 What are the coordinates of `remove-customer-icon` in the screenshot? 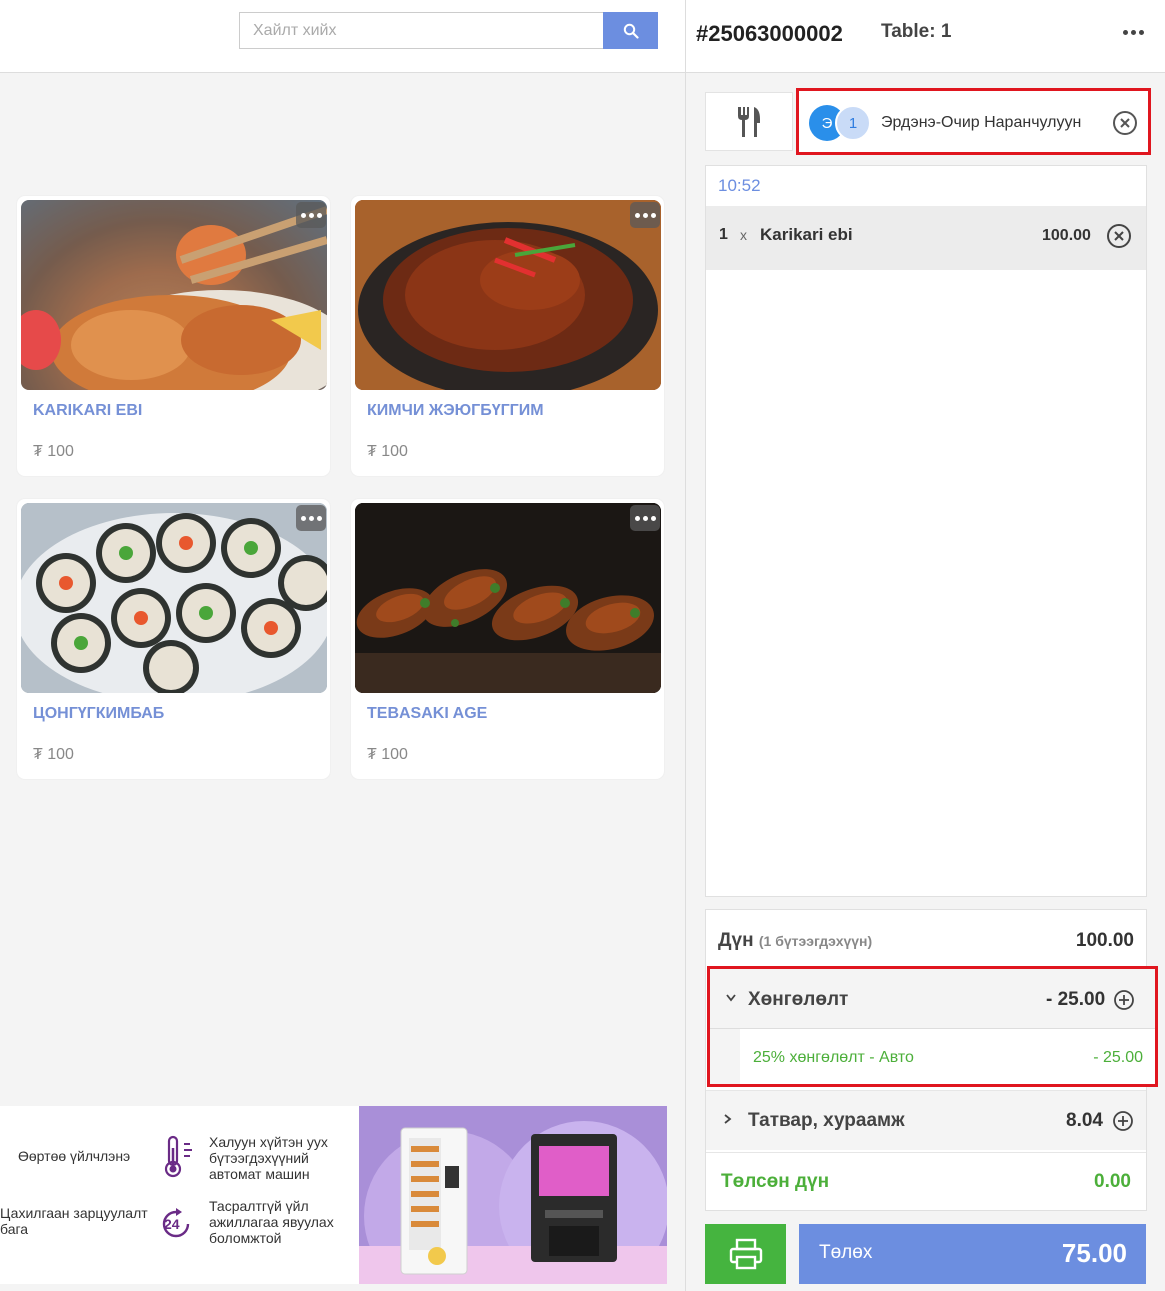 It's located at (1125, 123).